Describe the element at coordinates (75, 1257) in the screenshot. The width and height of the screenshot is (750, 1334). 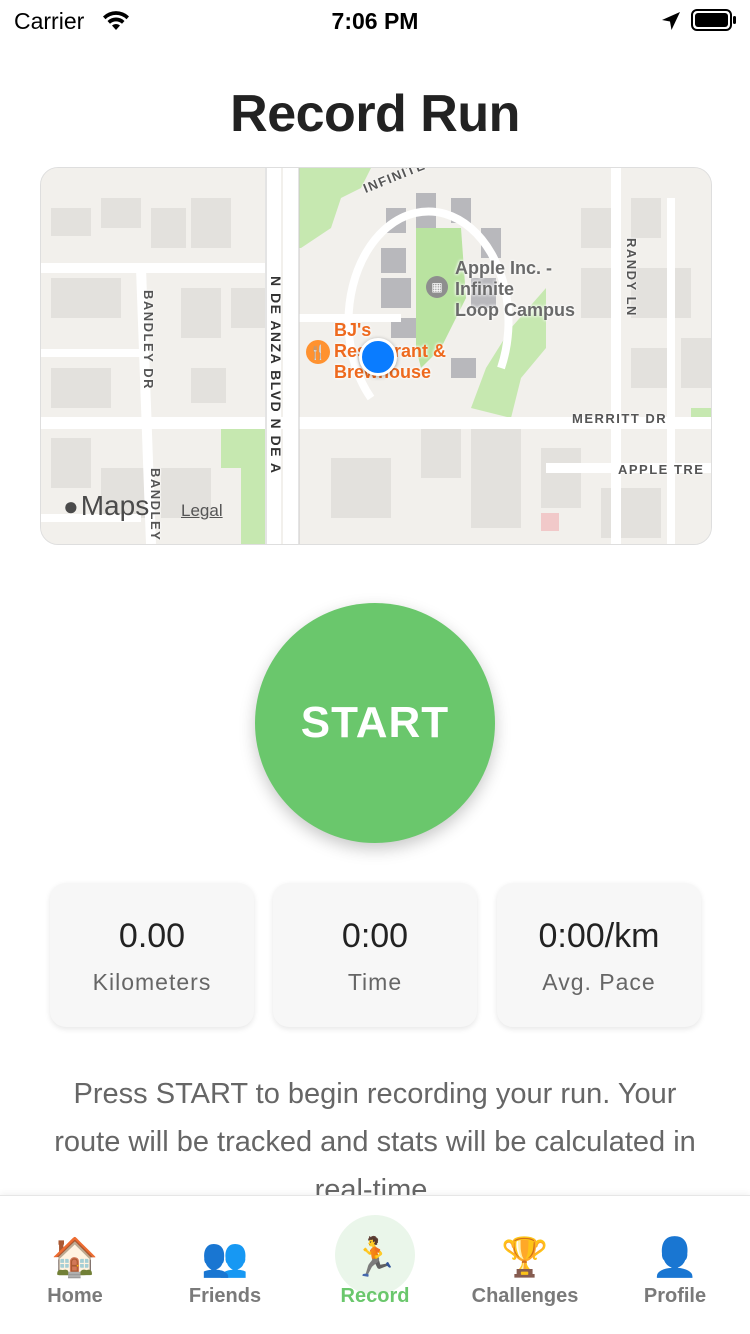
I see `house-icon: 🏠` at that location.